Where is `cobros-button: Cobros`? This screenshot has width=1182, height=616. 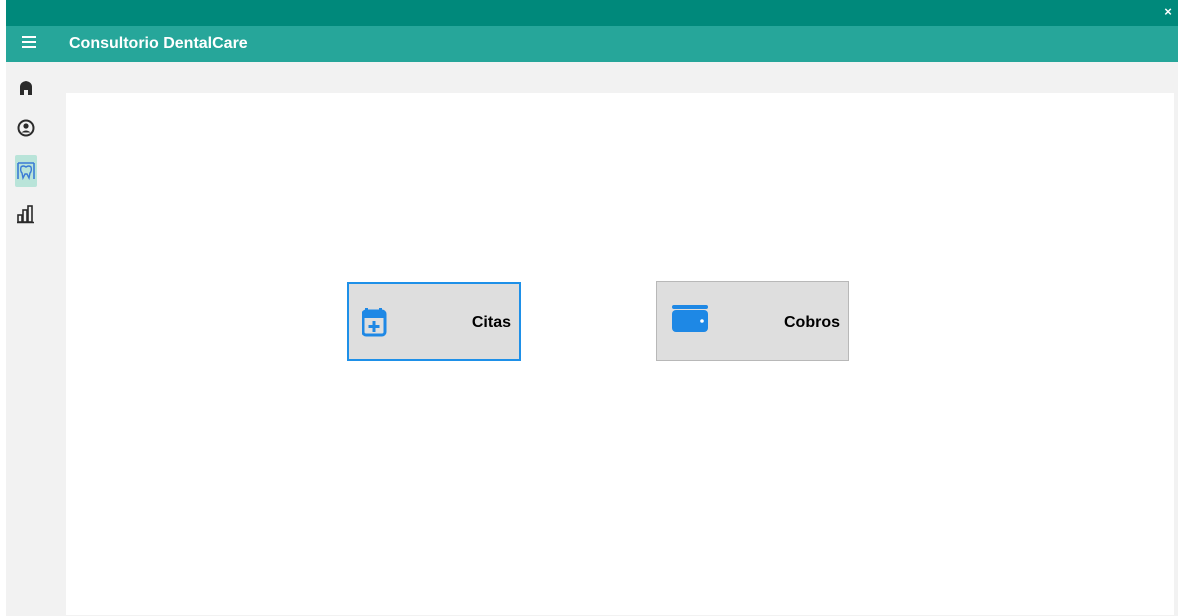 cobros-button: Cobros is located at coordinates (752, 321).